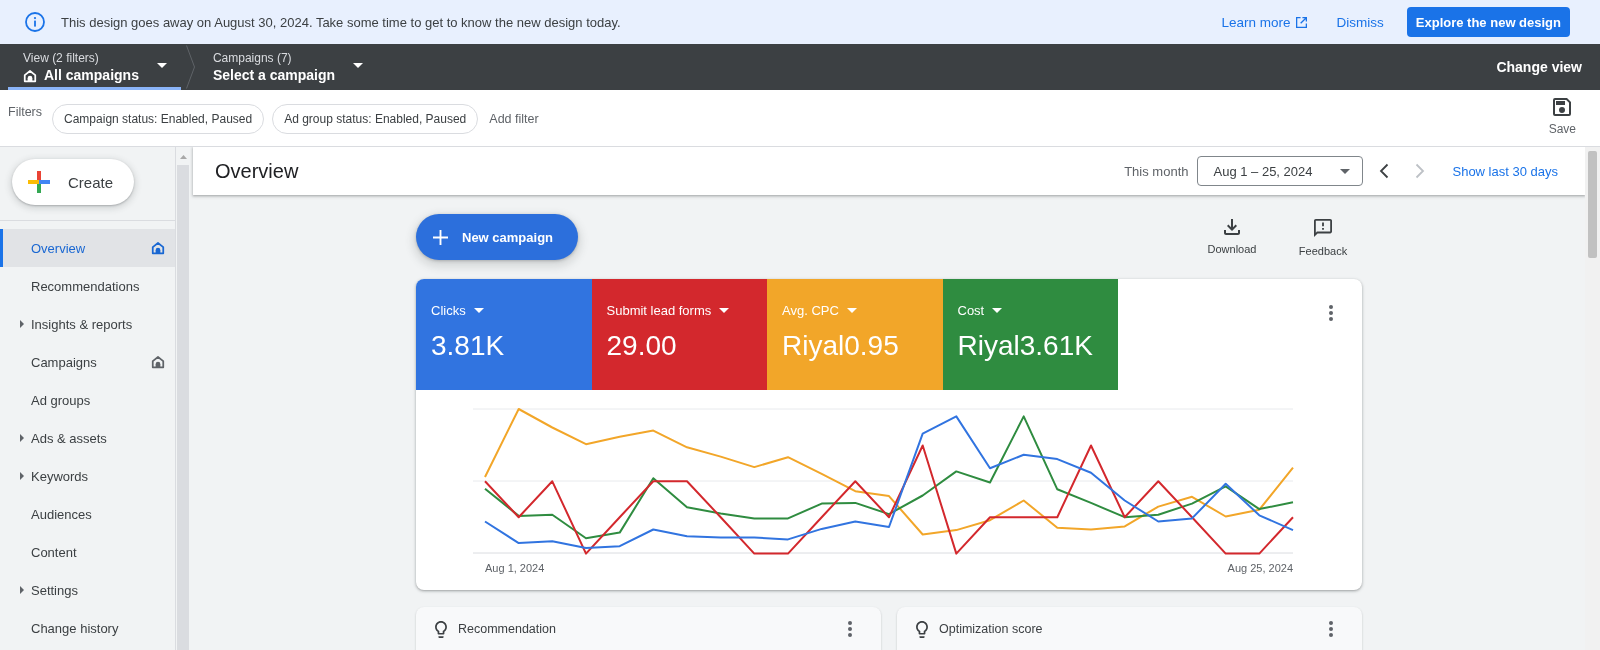 The width and height of the screenshot is (1600, 650). I want to click on sidebar-item: Content, so click(87, 552).